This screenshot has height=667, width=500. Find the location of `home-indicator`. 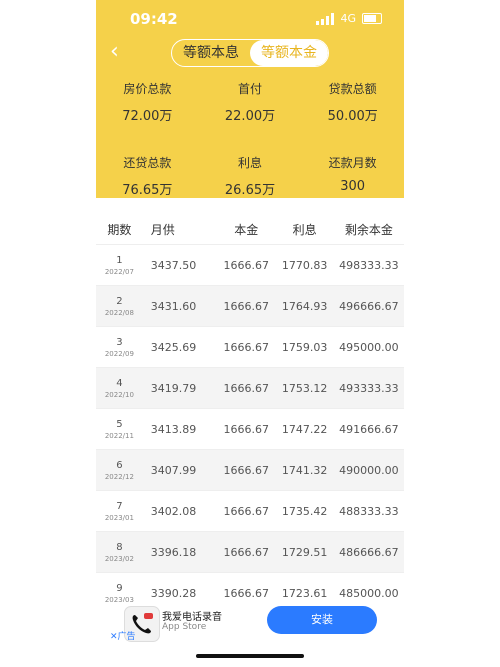

home-indicator is located at coordinates (250, 656).